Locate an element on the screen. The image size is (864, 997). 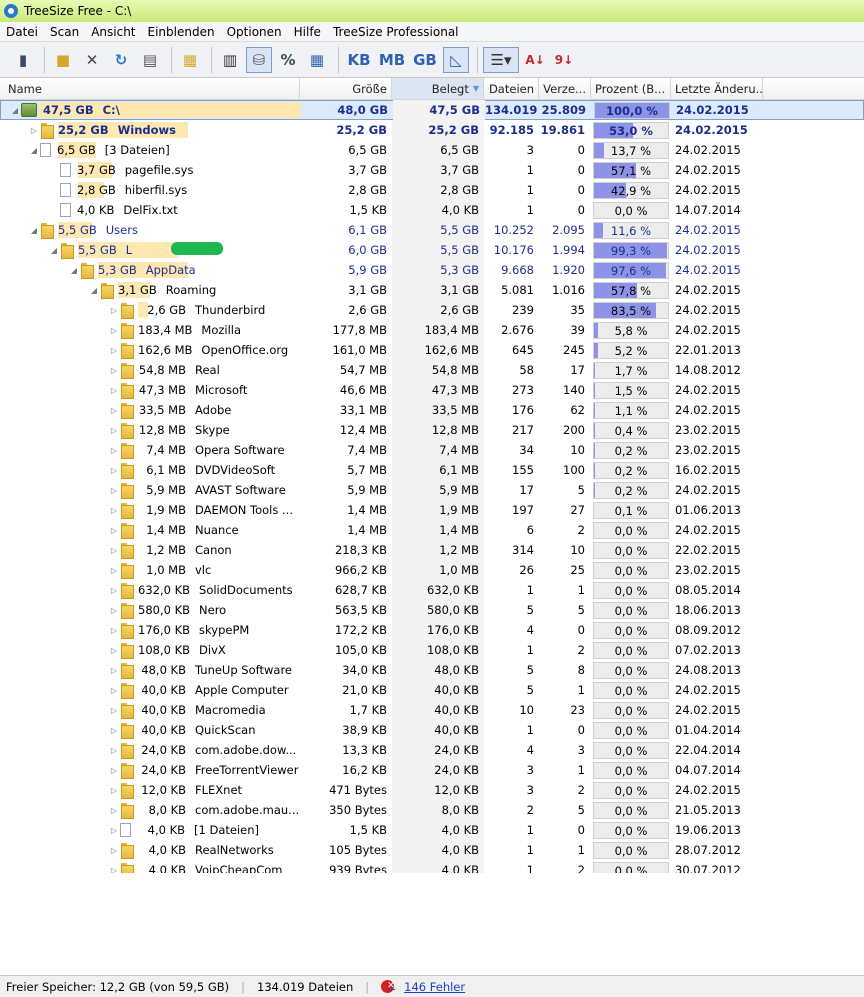
open-folder-icon: ■ is located at coordinates (63, 60).